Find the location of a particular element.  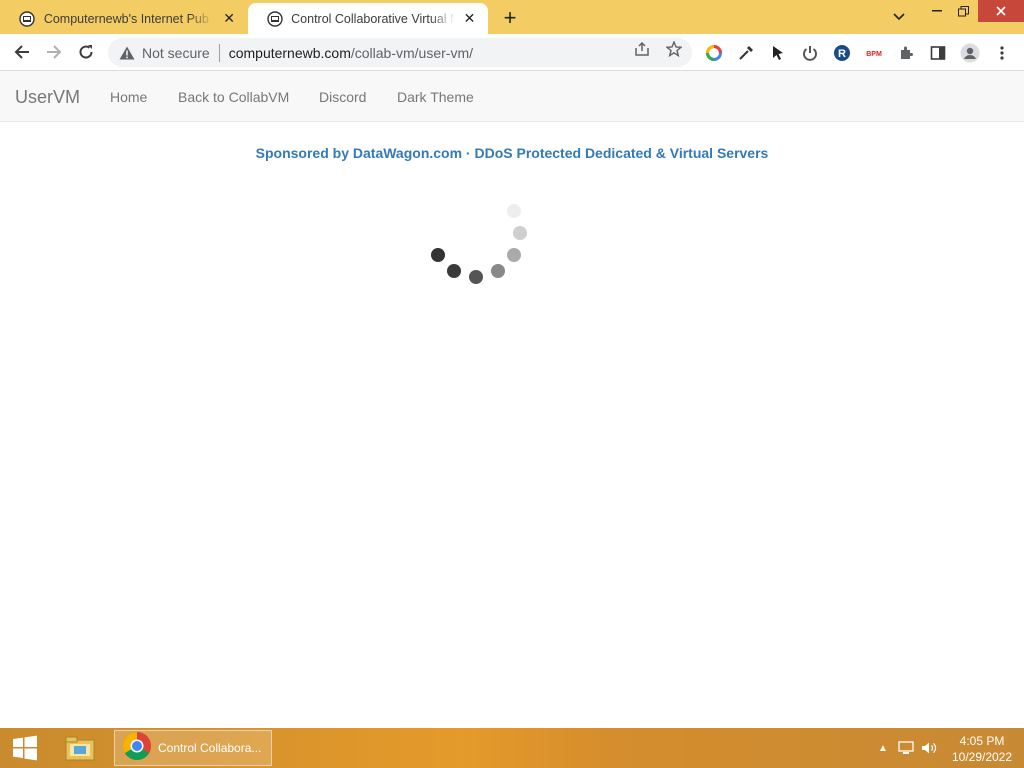

url-text: computernewb.com/collab-vm/user-vm/ is located at coordinates (351, 53).